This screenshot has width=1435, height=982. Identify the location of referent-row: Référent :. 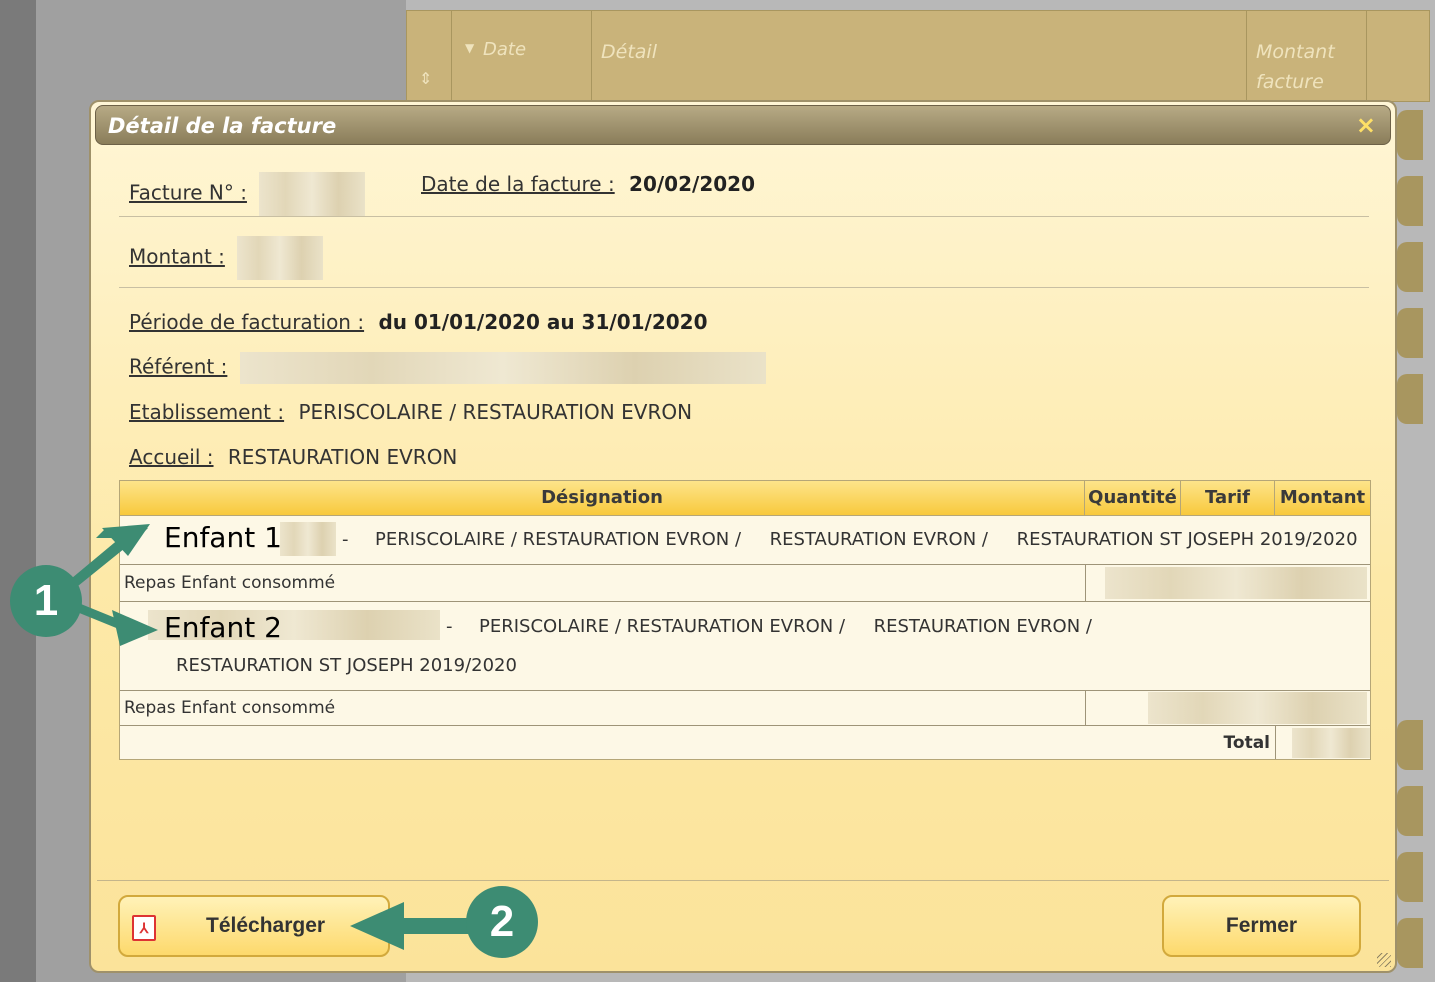
(447, 368).